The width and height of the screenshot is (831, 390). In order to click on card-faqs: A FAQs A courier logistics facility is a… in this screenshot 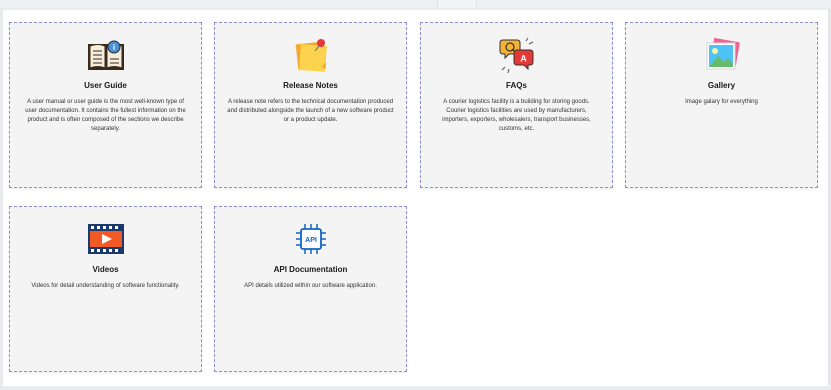, I will do `click(516, 105)`.